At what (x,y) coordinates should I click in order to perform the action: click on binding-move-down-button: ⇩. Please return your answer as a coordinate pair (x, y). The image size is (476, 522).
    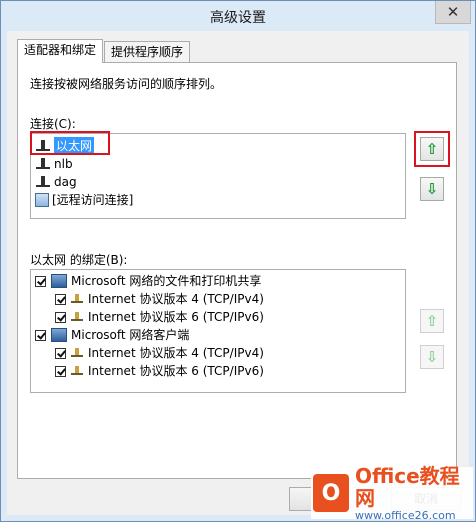
    Looking at the image, I should click on (432, 357).